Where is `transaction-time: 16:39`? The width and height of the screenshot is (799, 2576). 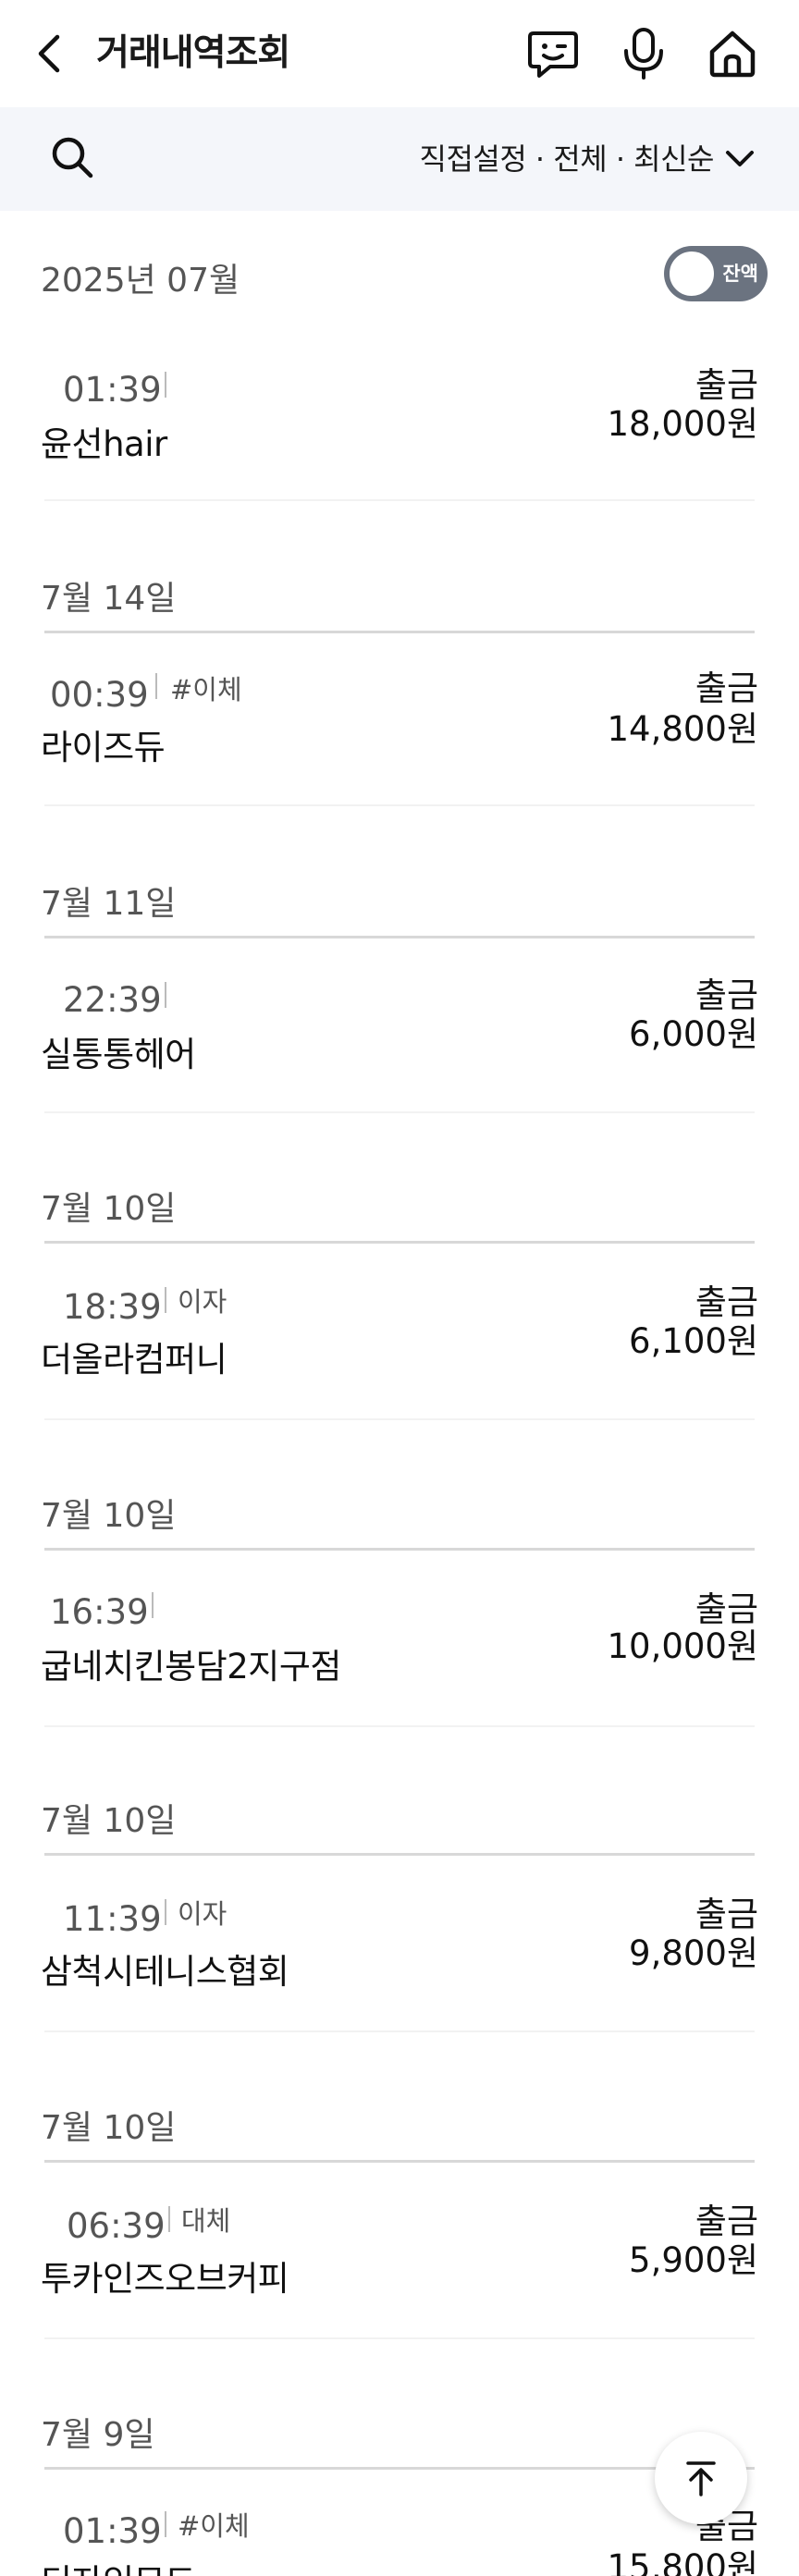
transaction-time: 16:39 is located at coordinates (99, 1612).